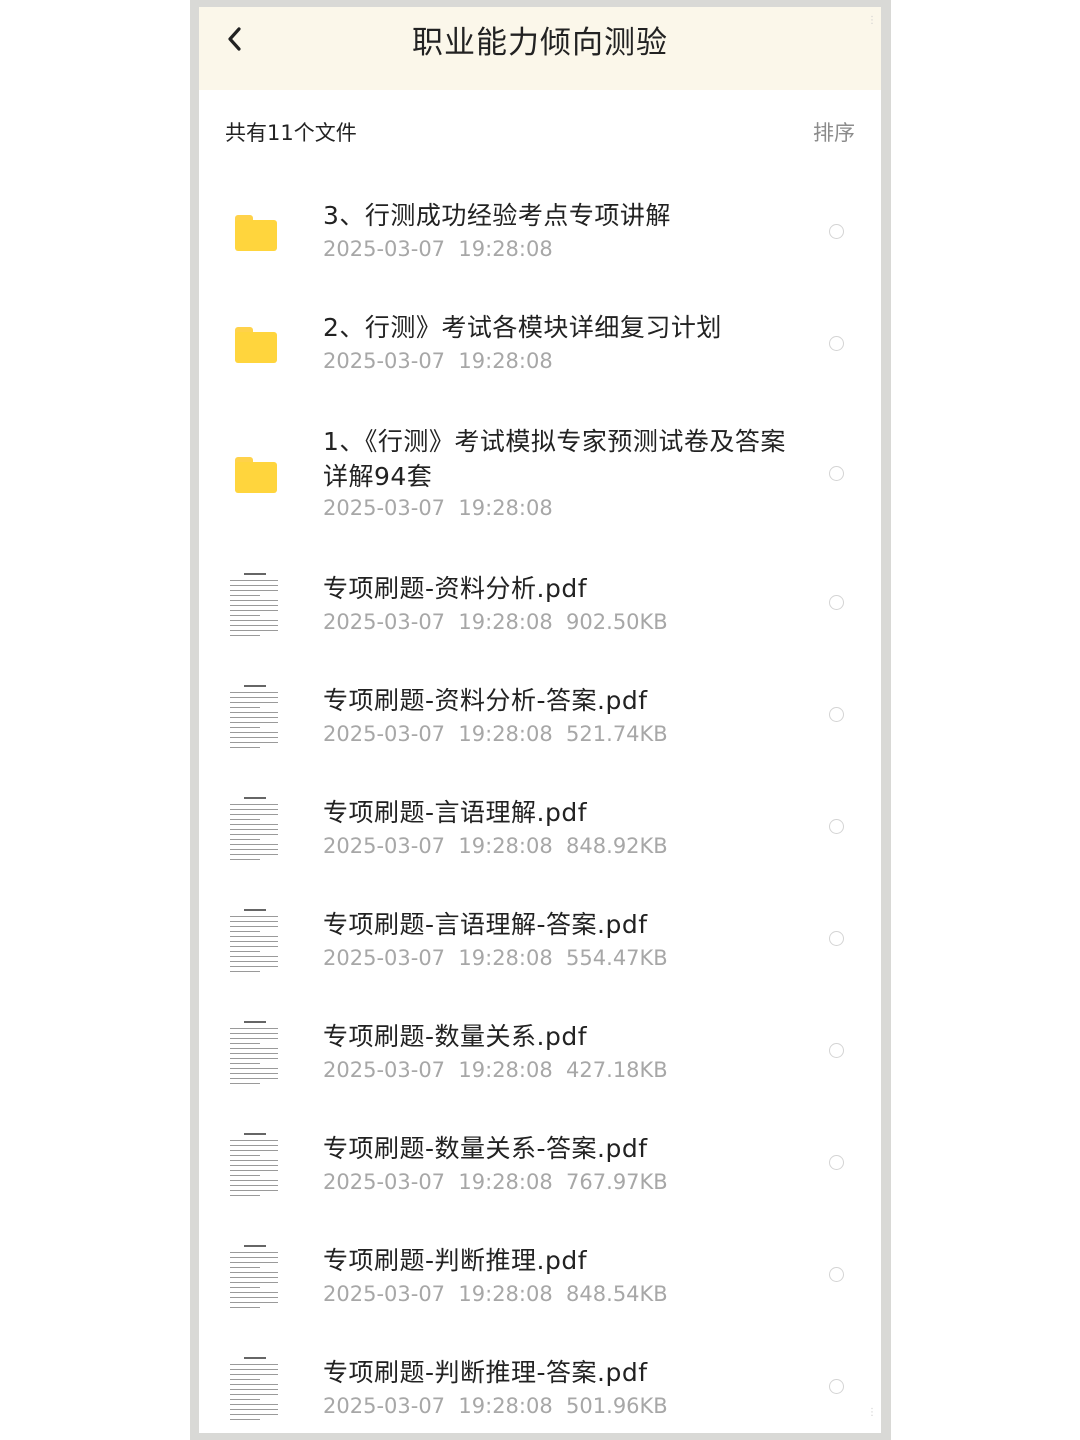 The height and width of the screenshot is (1440, 1080). What do you see at coordinates (485, 924) in the screenshot?
I see `file-name: 专项刷题-言语理解-答案.pdf` at bounding box center [485, 924].